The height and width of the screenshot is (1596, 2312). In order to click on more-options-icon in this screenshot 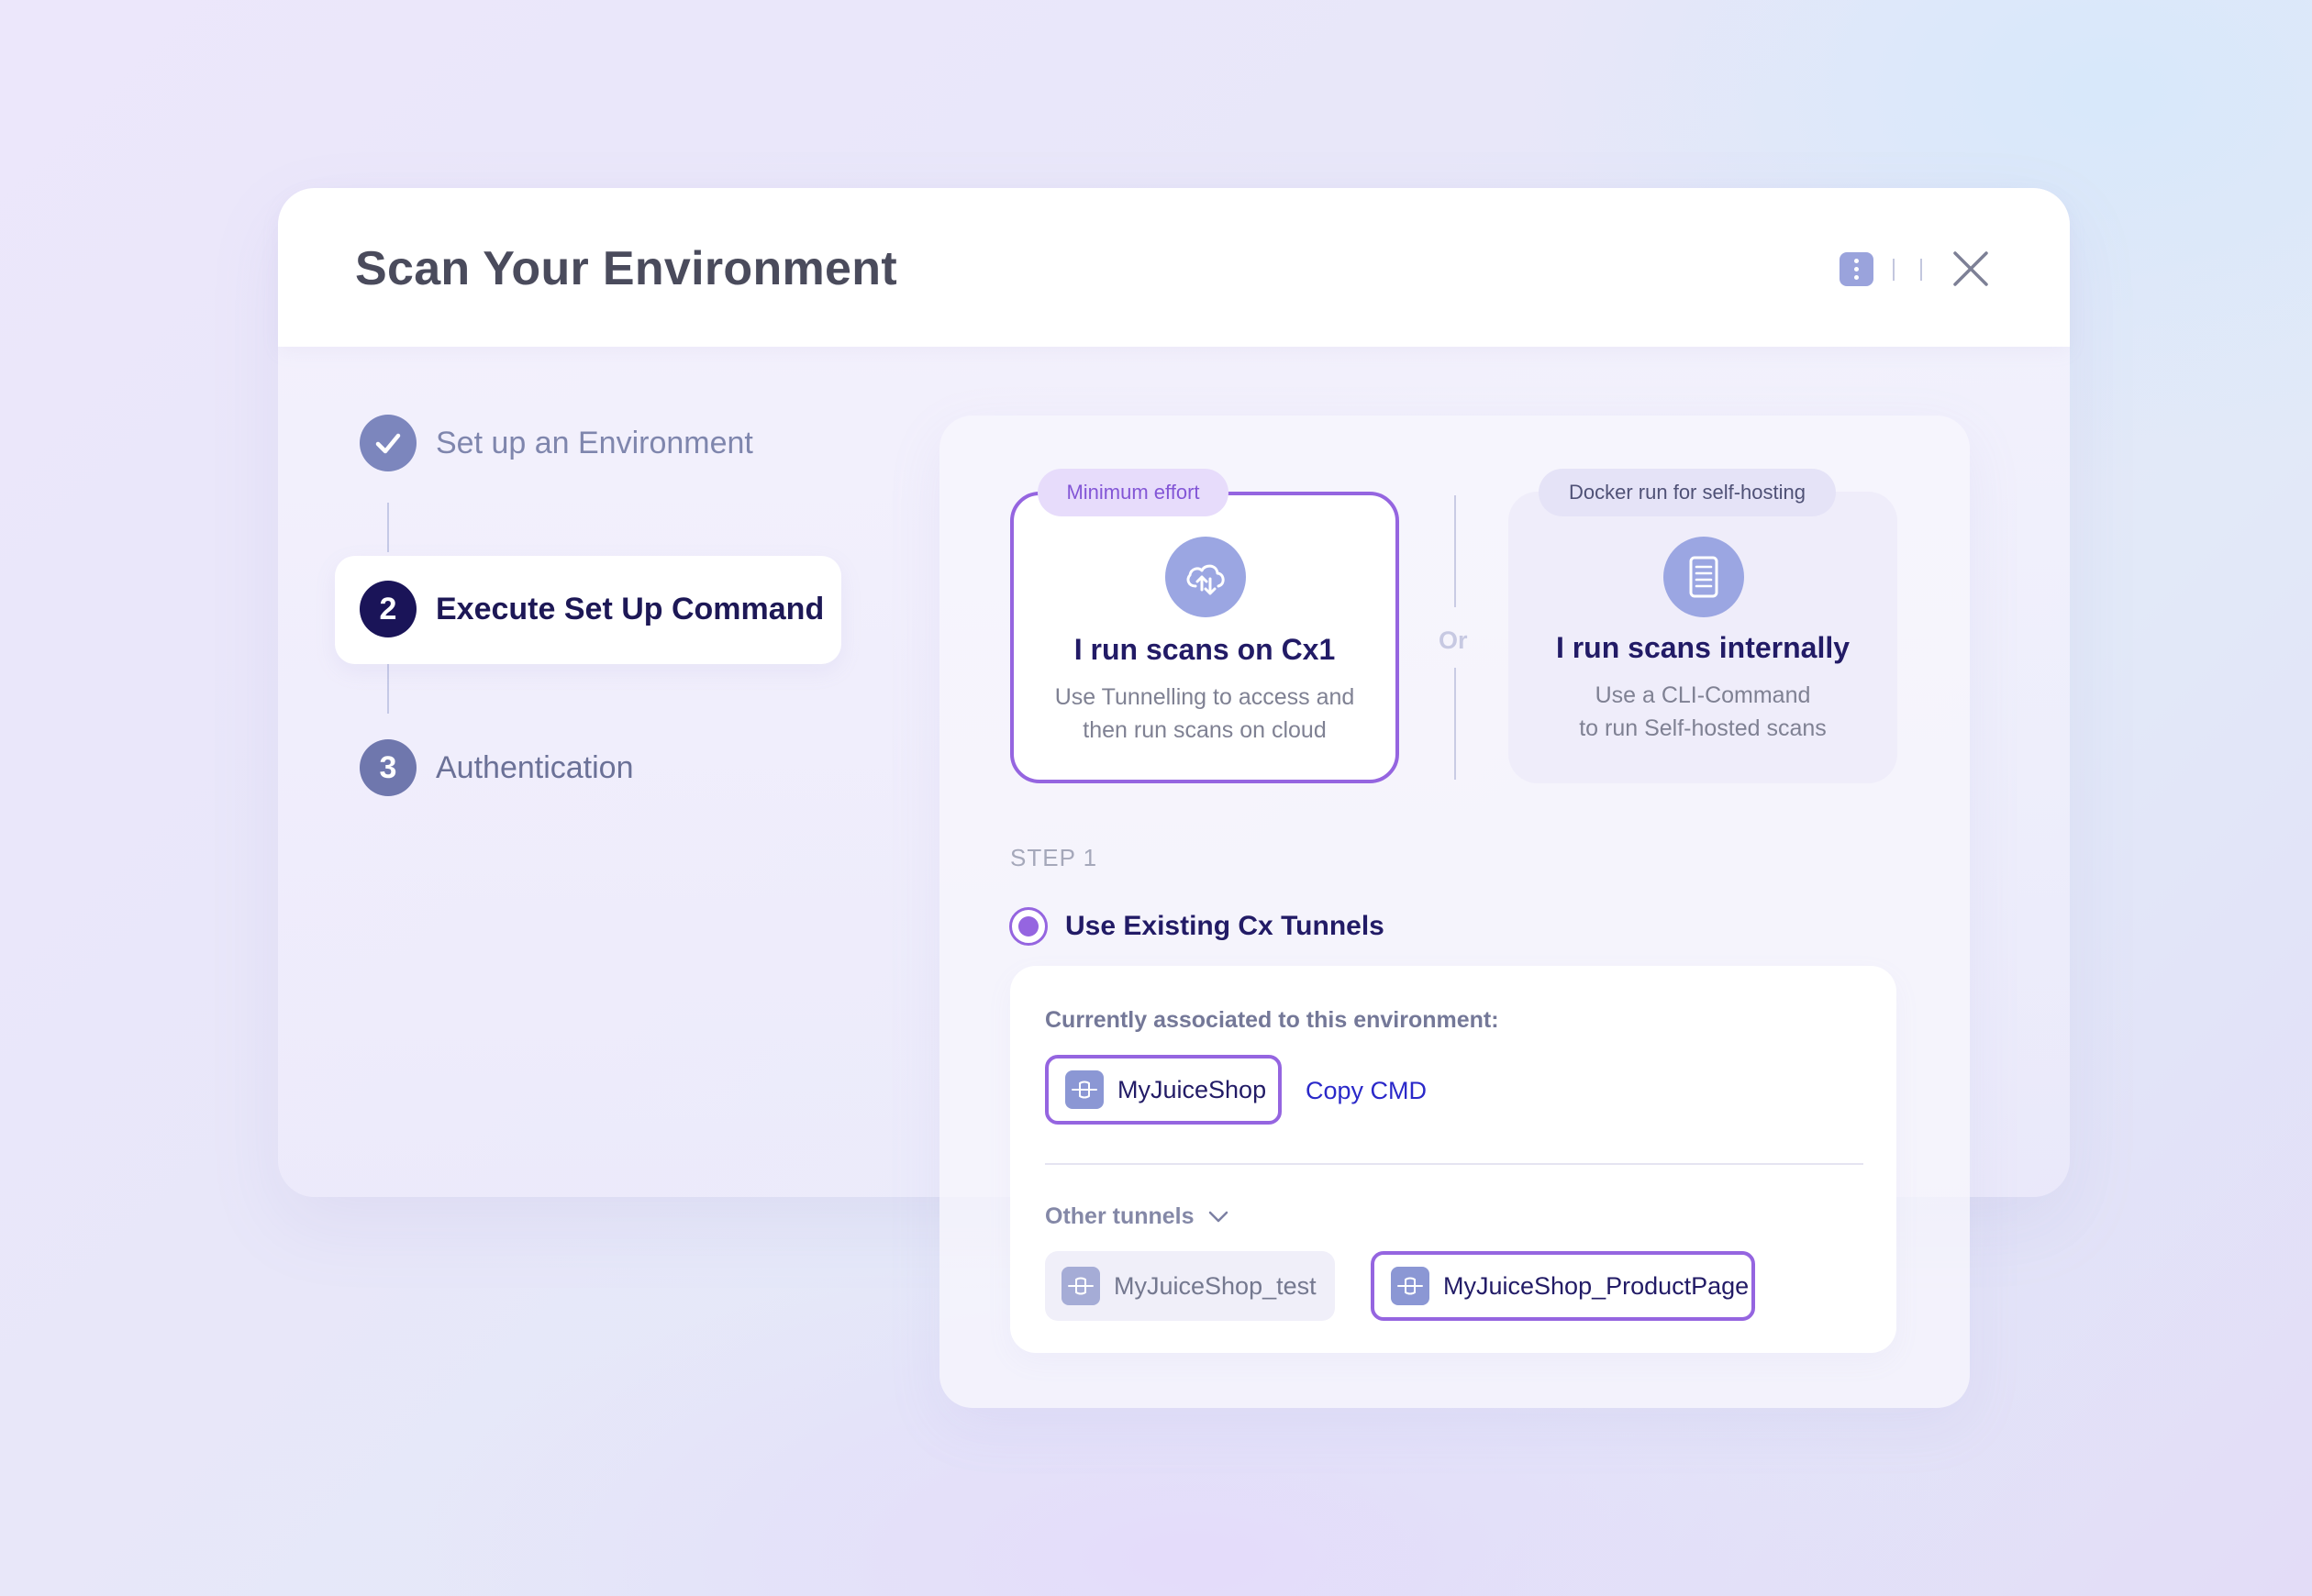, I will do `click(1856, 269)`.